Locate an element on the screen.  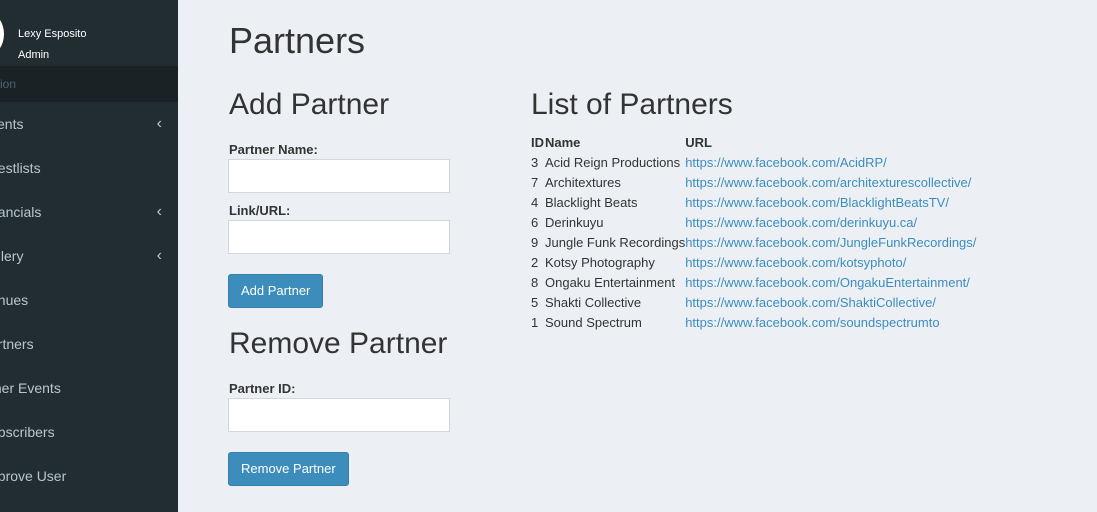
sidebar-item-label: ther Events is located at coordinates (30, 388).